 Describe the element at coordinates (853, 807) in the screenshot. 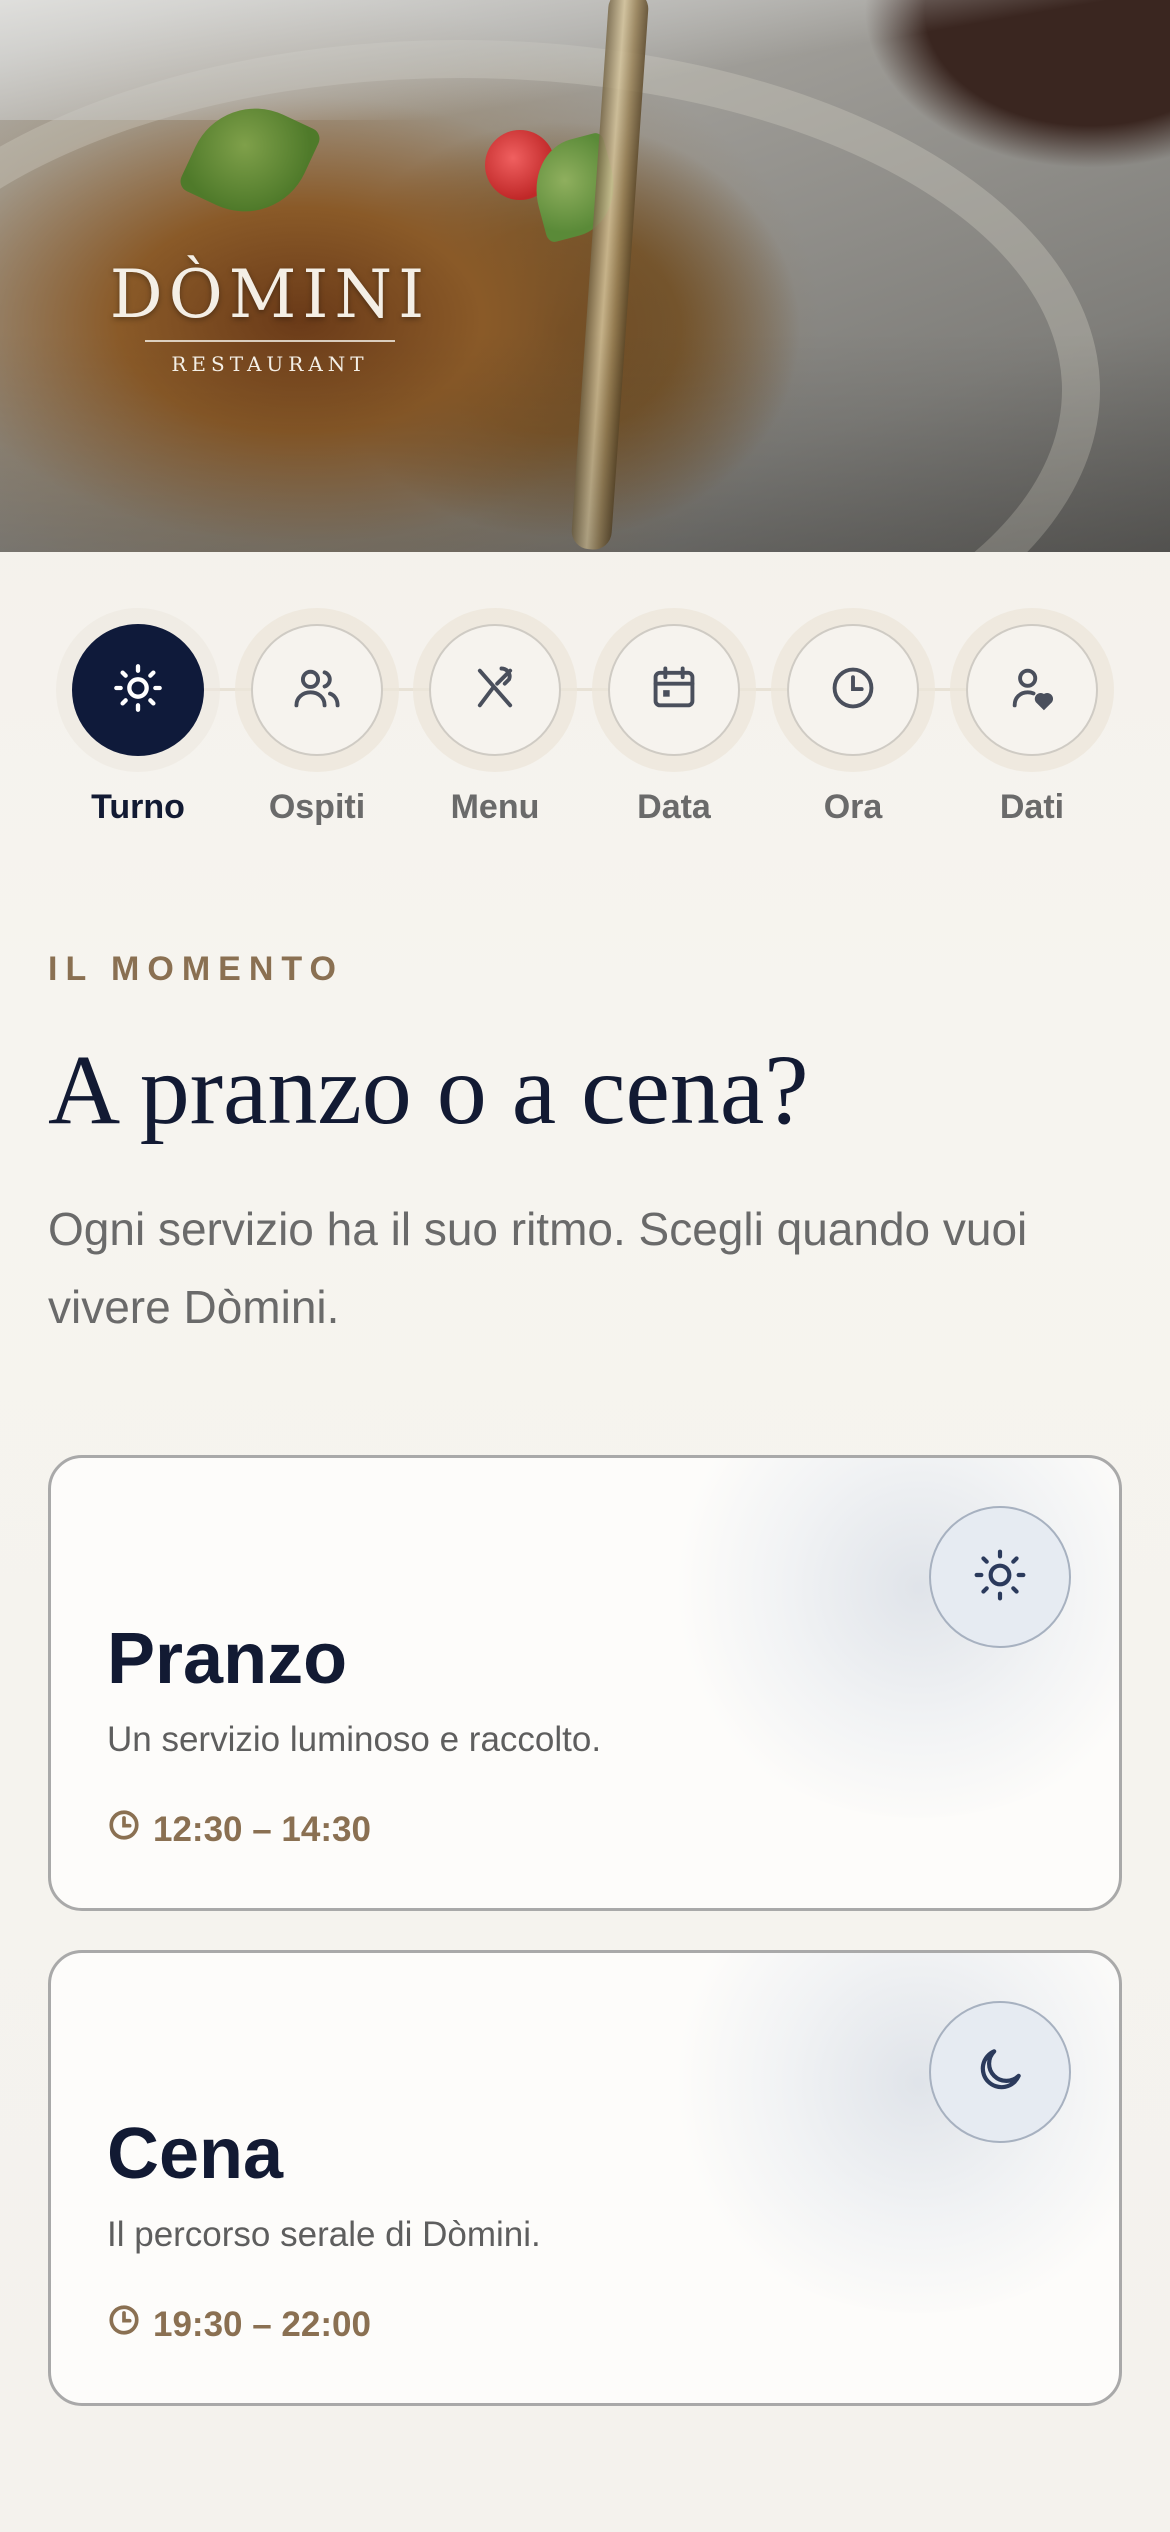

I see `step-label: Ora` at that location.